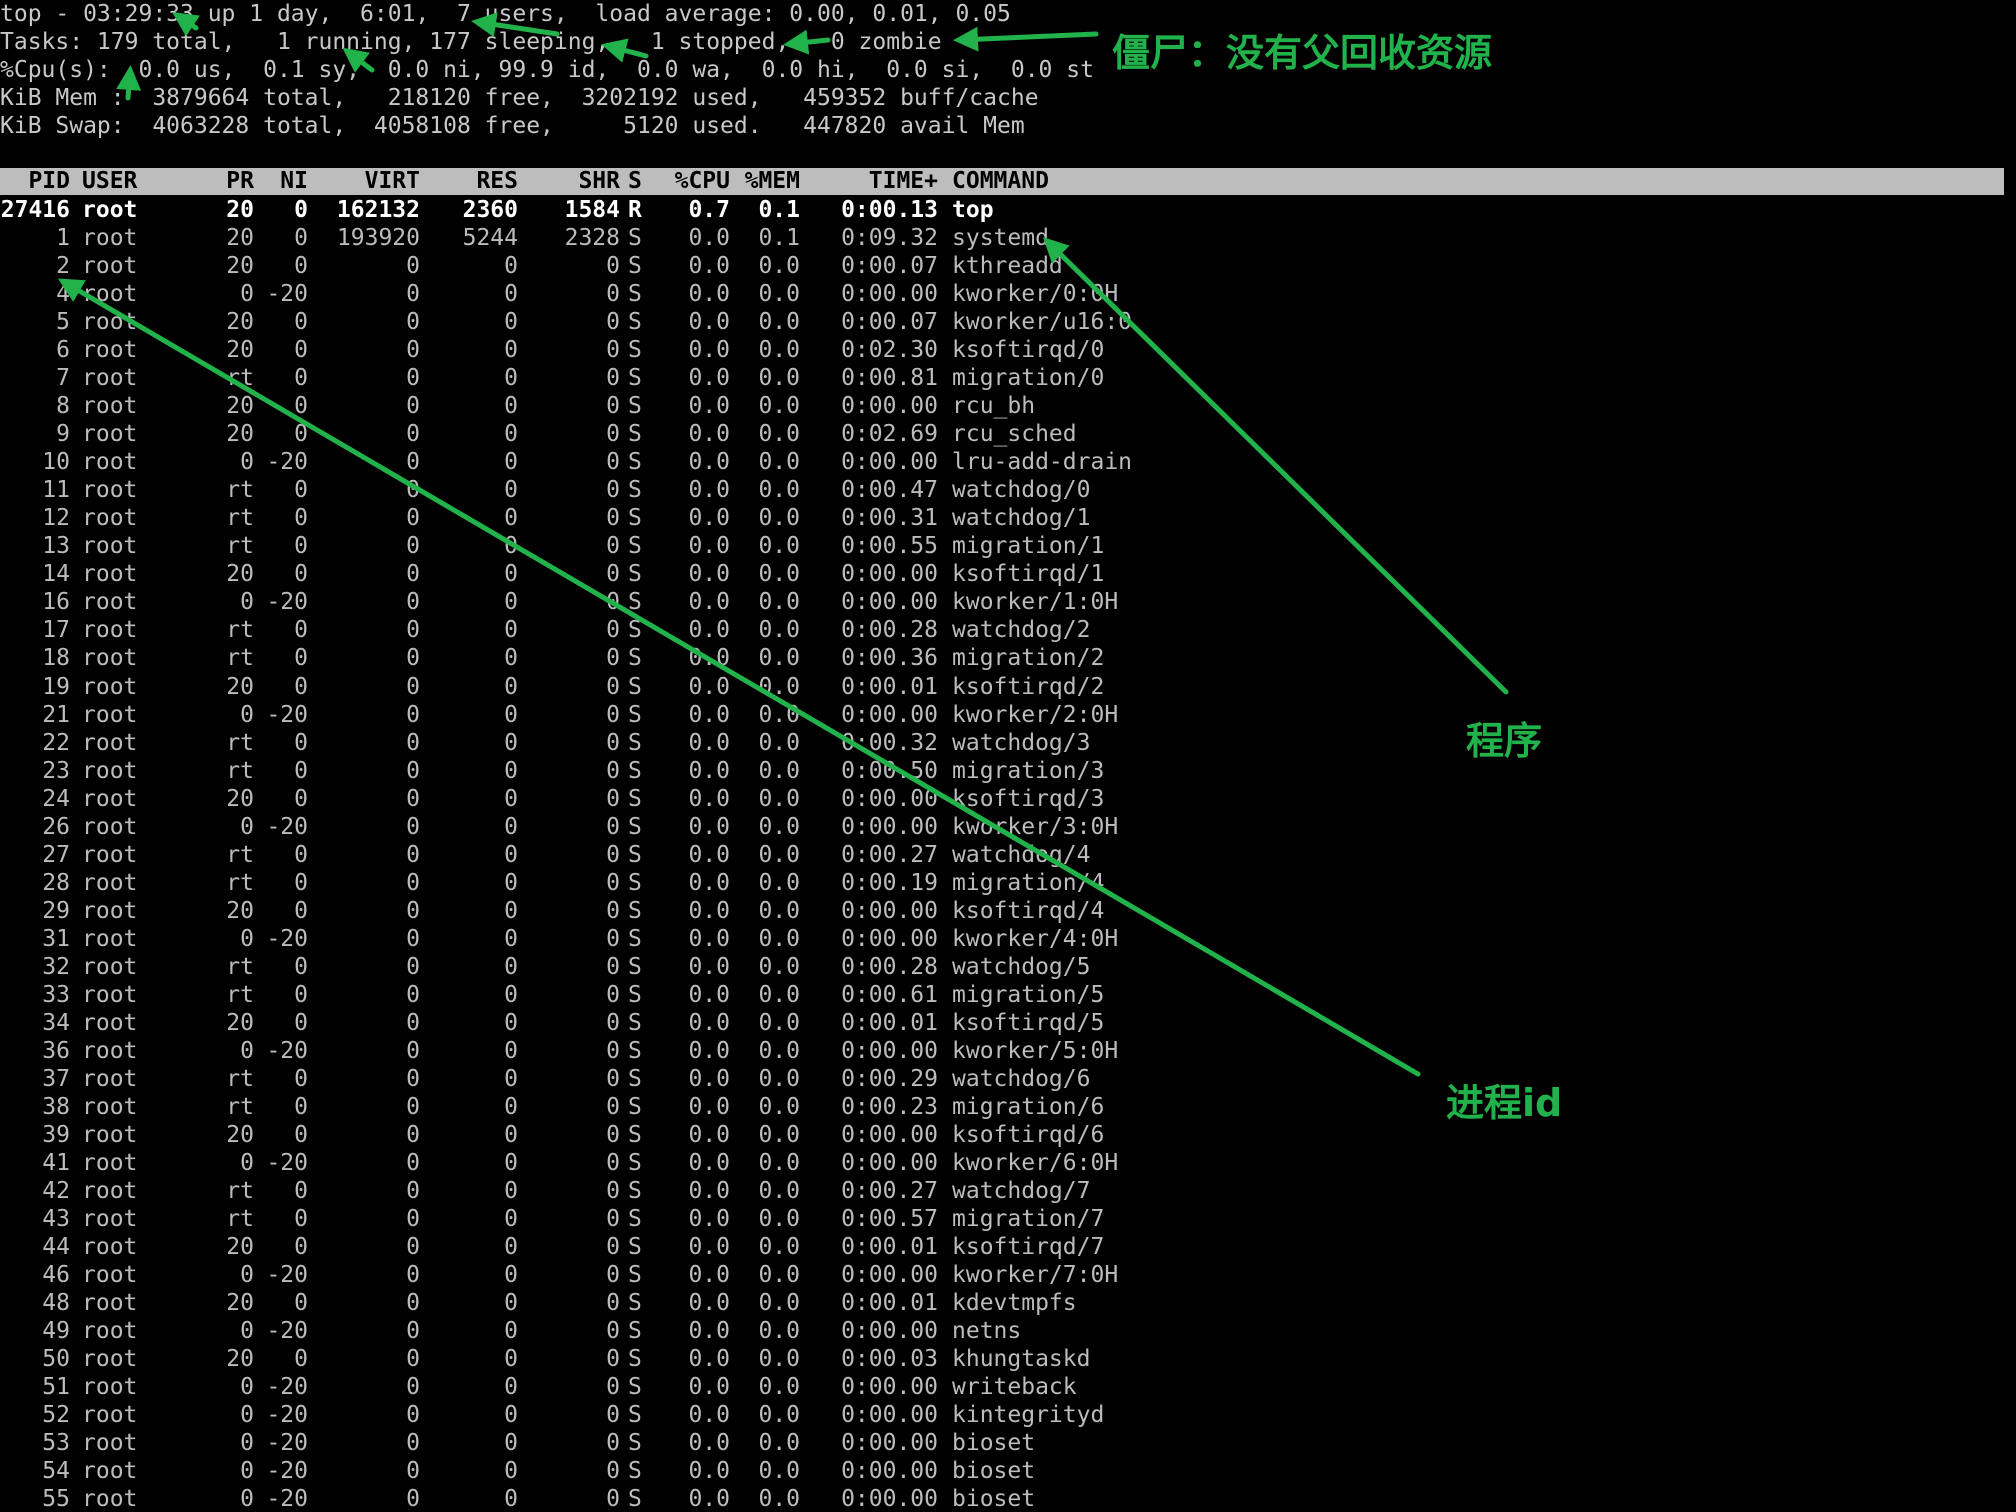 This screenshot has width=2016, height=1512. I want to click on program-annotation: 程序, so click(1504, 741).